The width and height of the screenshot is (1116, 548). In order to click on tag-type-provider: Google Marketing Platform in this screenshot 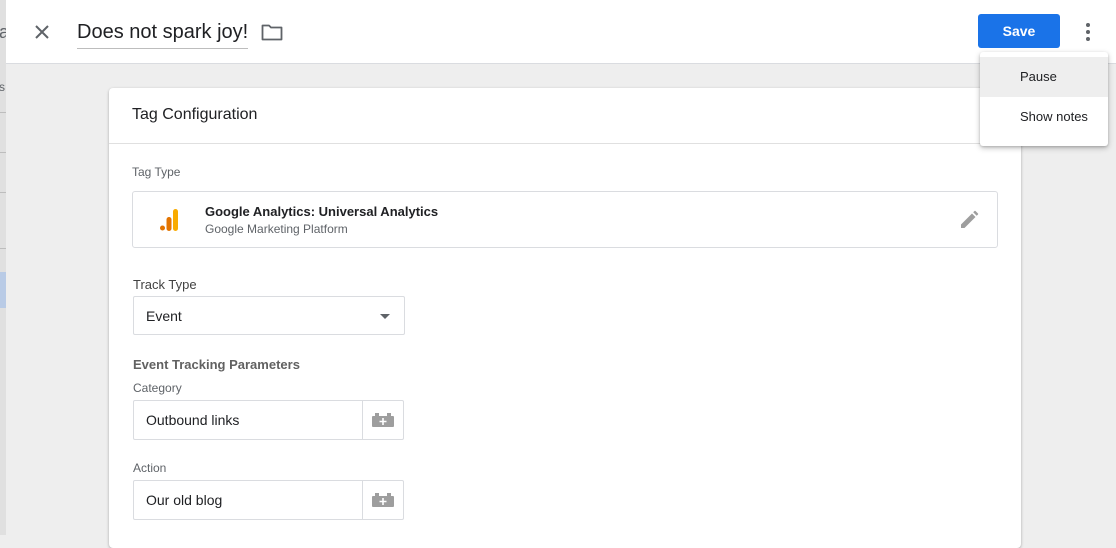, I will do `click(276, 229)`.